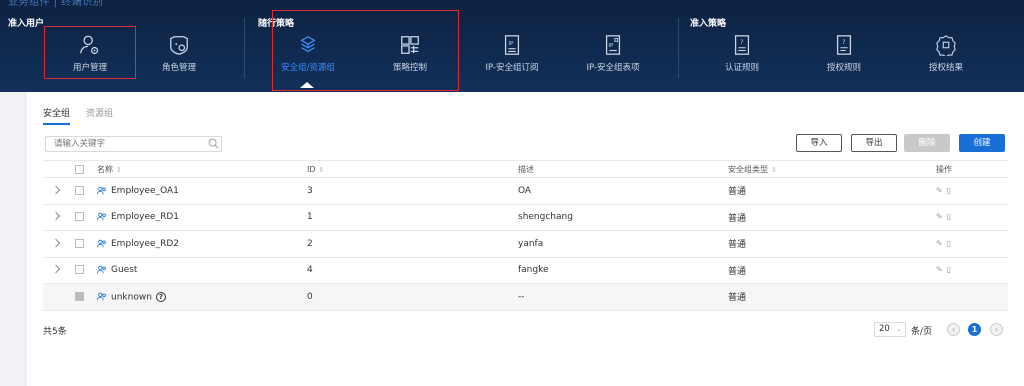  I want to click on group-description: OA, so click(623, 191).